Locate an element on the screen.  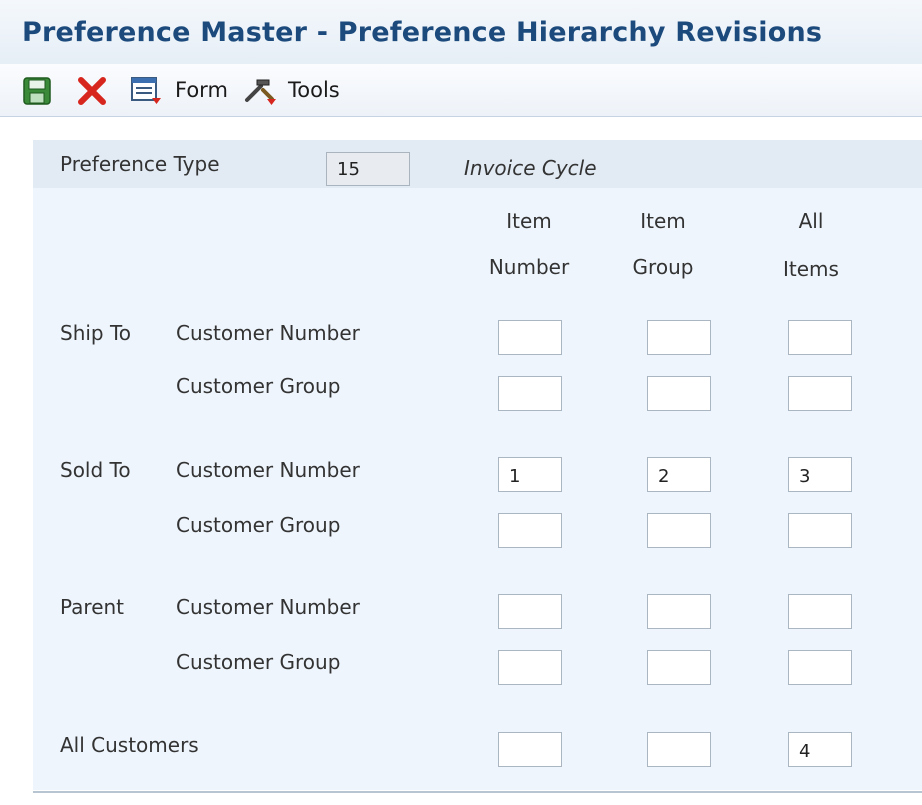
close-icon is located at coordinates (92, 91).